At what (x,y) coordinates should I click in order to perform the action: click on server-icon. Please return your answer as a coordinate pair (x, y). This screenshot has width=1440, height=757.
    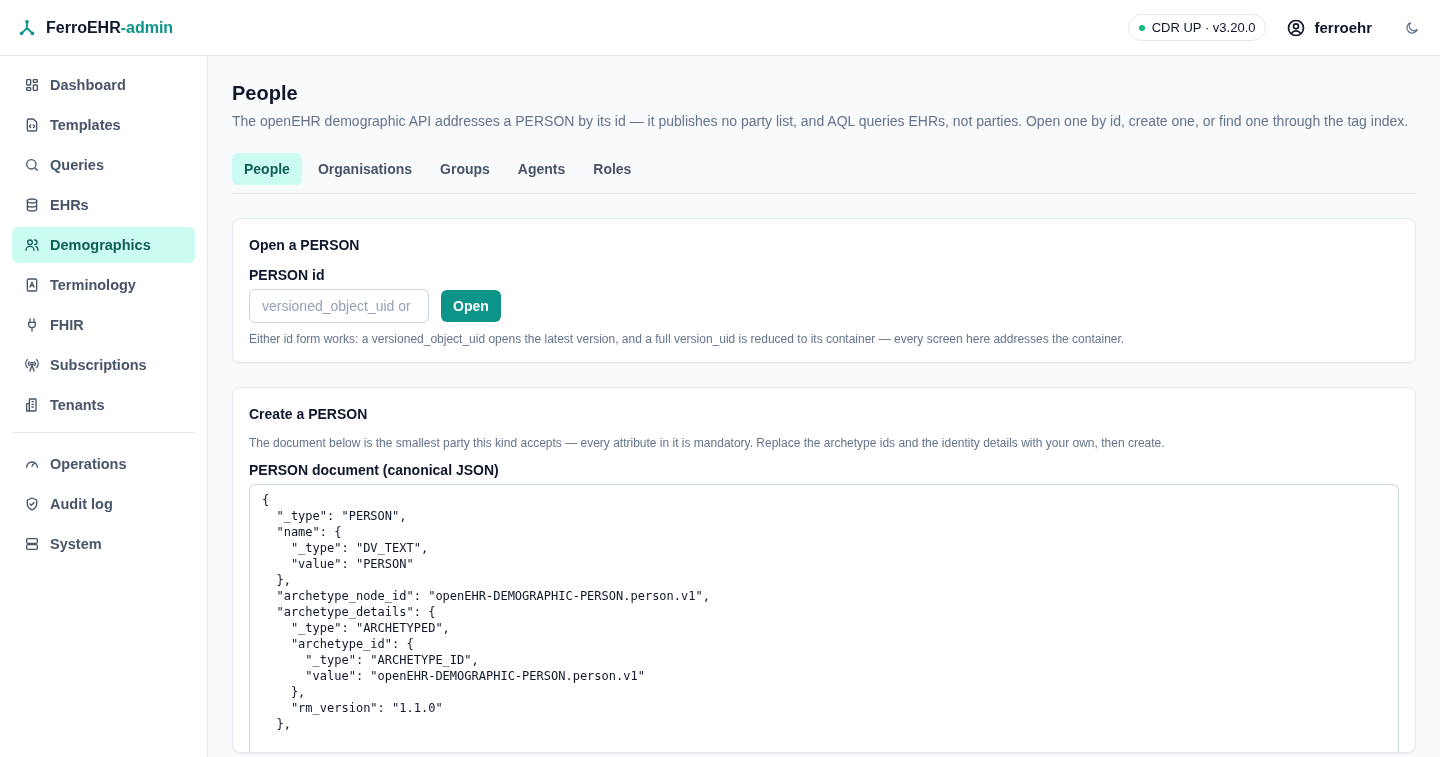
    Looking at the image, I should click on (32, 544).